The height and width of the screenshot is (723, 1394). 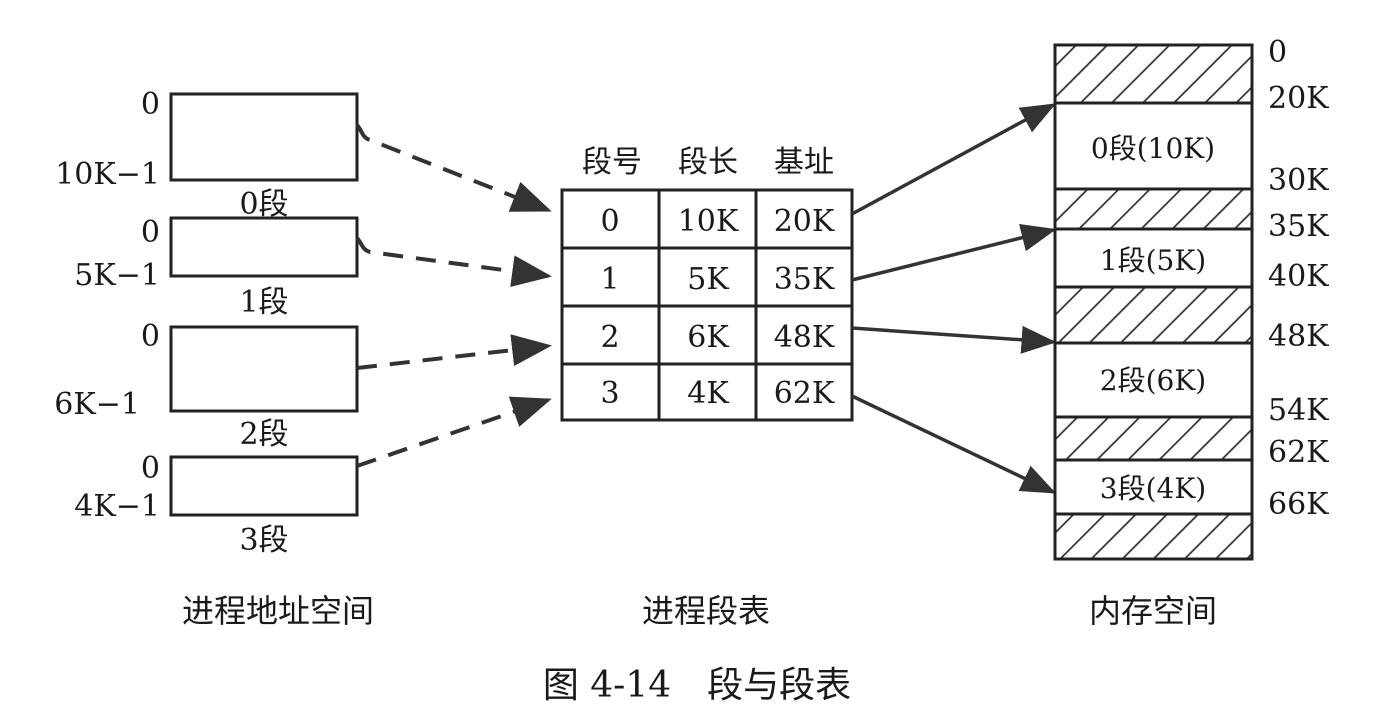 I want to click on segment-end-0: 10K−1, so click(x=107, y=174).